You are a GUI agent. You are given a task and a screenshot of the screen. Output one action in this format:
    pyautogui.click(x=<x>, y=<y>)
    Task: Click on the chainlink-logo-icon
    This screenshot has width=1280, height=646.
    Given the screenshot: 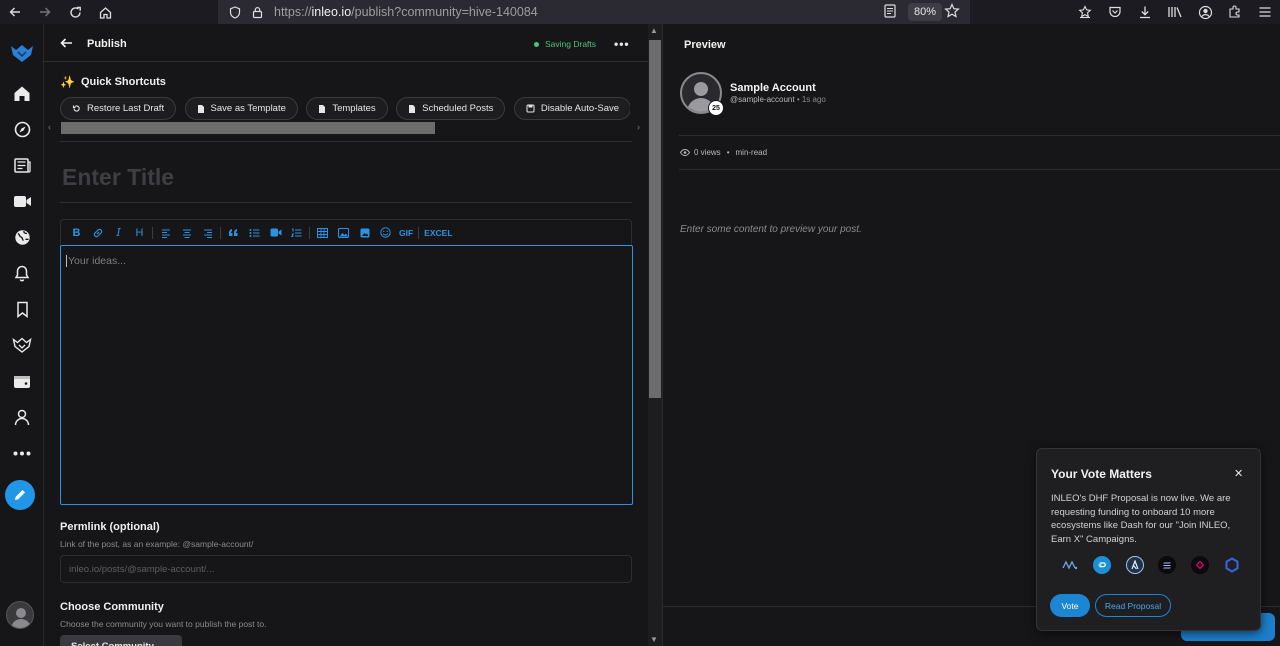 What is the action you would take?
    pyautogui.click(x=1232, y=565)
    